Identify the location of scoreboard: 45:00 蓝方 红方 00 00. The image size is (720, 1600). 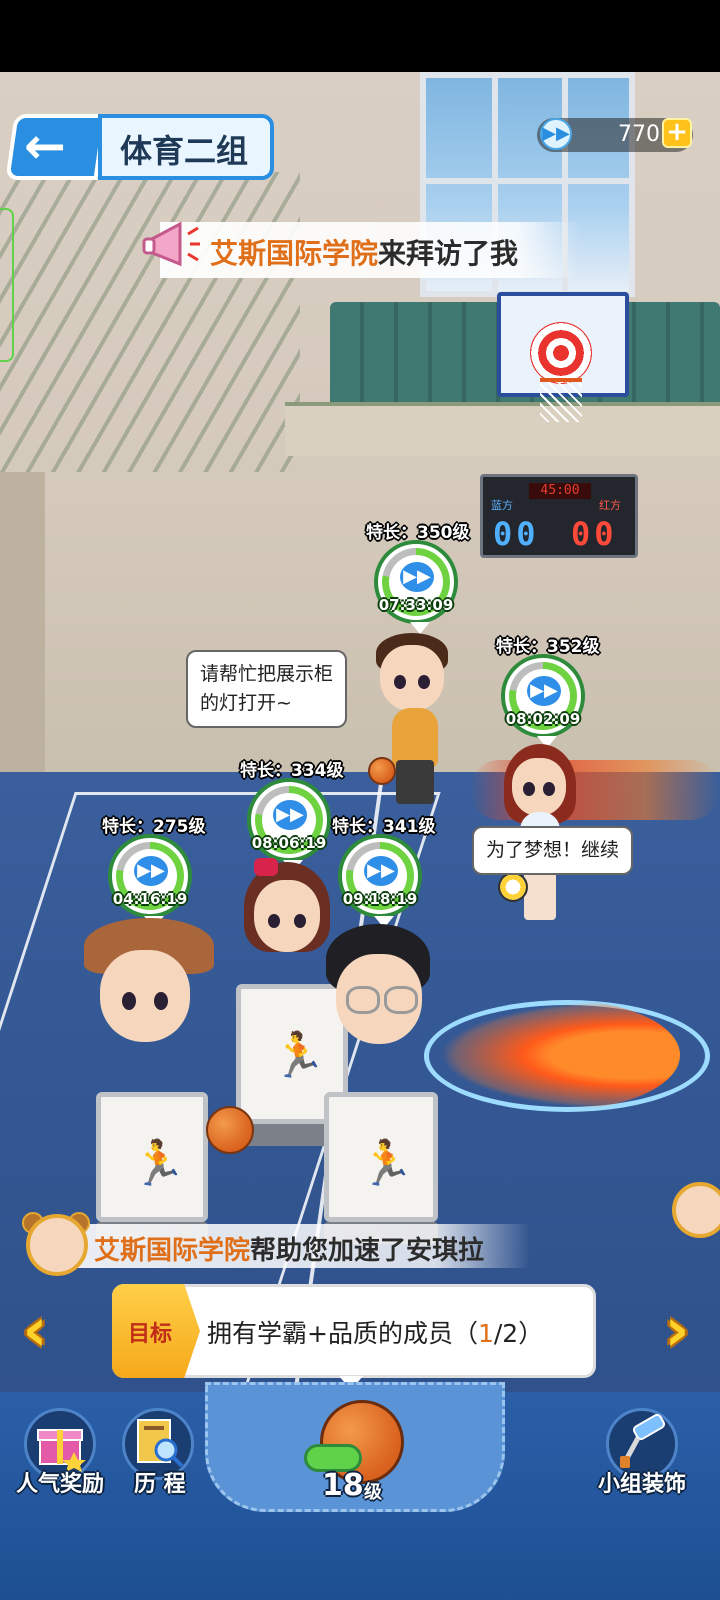
(559, 516).